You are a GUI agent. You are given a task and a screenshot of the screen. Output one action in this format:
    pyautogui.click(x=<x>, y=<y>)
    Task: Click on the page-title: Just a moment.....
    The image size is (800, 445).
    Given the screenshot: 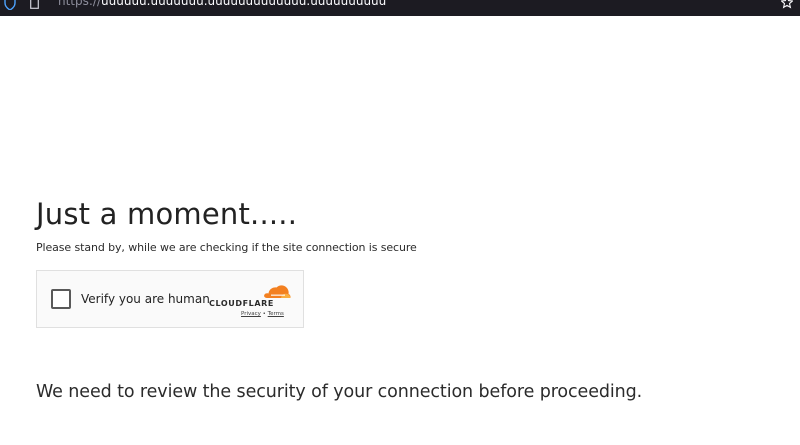 What is the action you would take?
    pyautogui.click(x=167, y=214)
    